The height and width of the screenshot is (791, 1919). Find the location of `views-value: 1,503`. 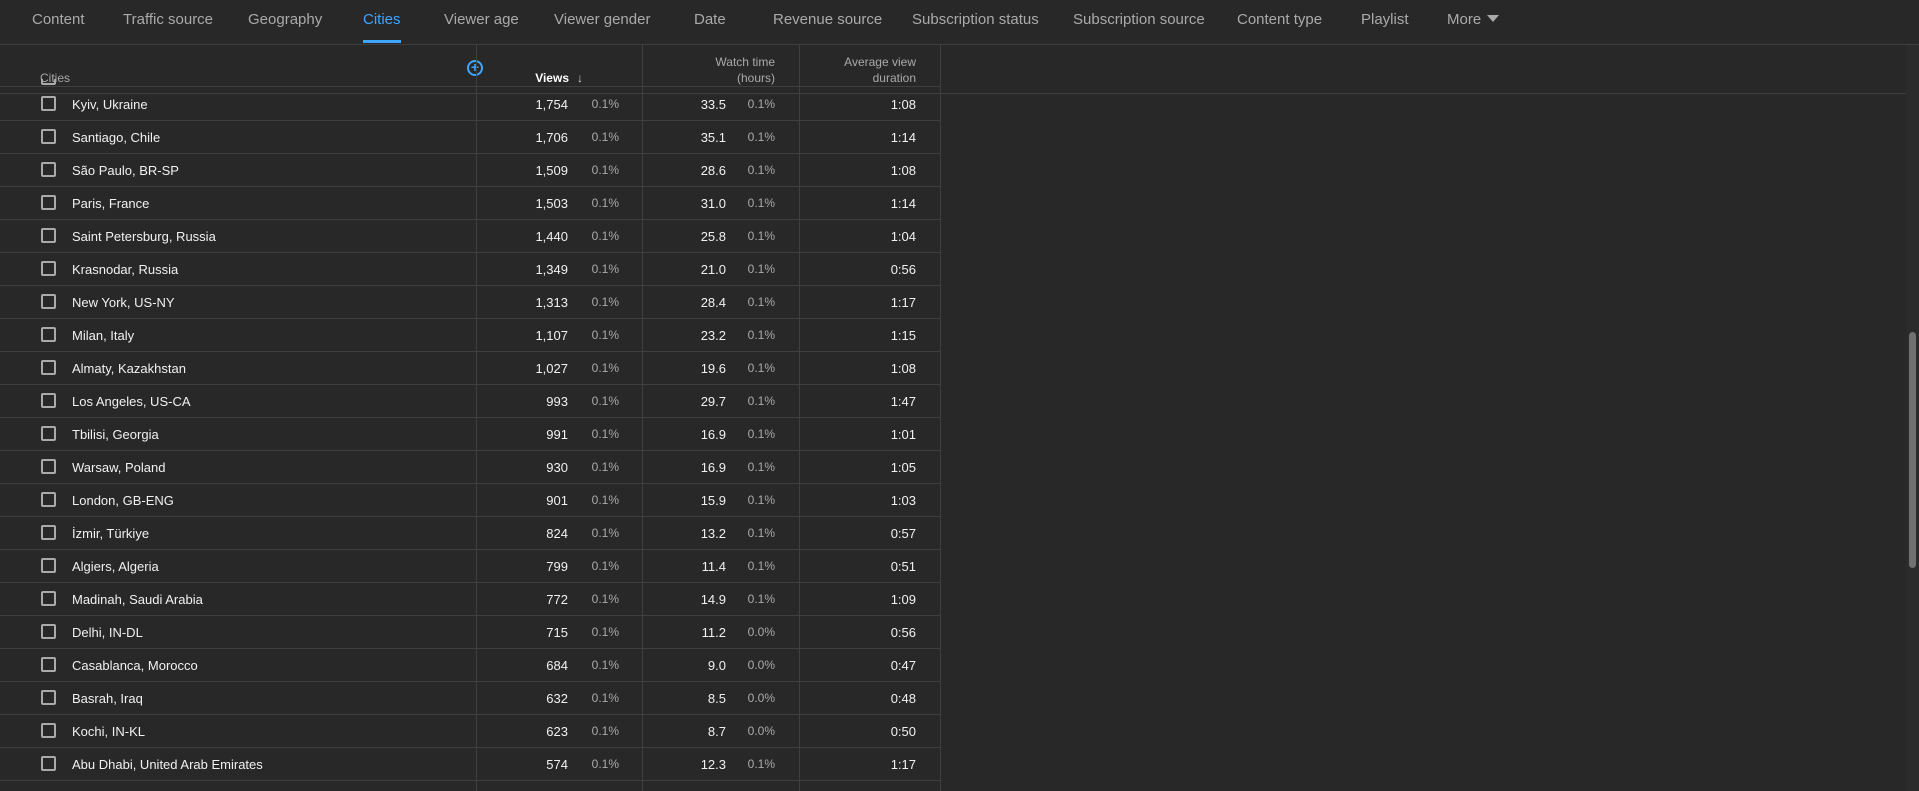

views-value: 1,503 is located at coordinates (551, 203).